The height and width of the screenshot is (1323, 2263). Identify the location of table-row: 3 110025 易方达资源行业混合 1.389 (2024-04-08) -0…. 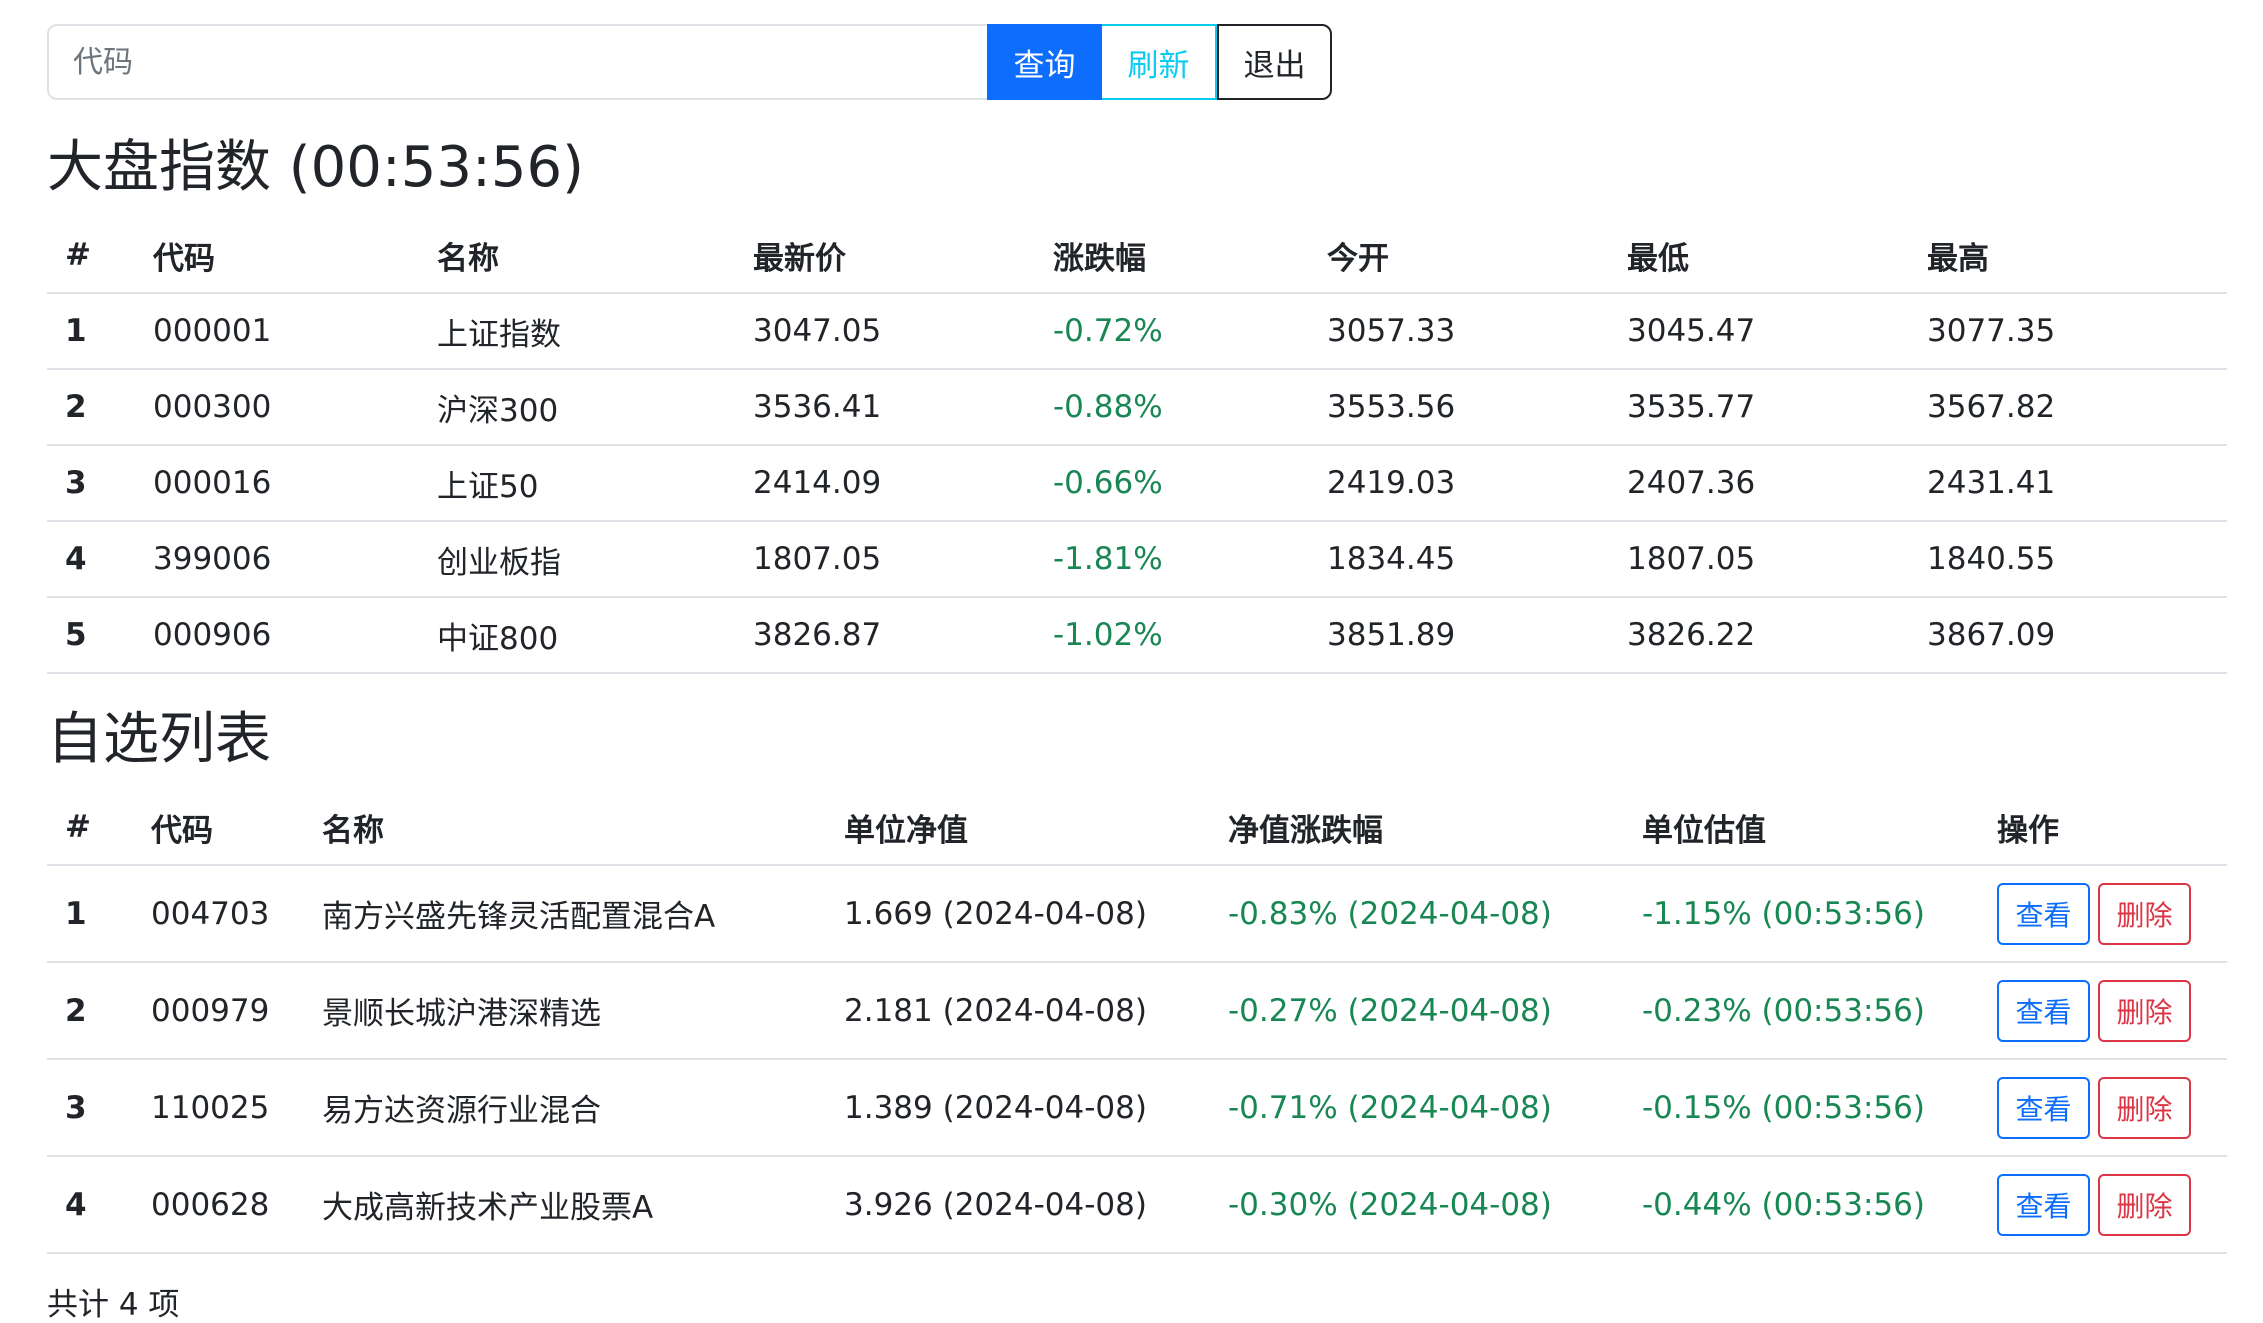
(1137, 1108).